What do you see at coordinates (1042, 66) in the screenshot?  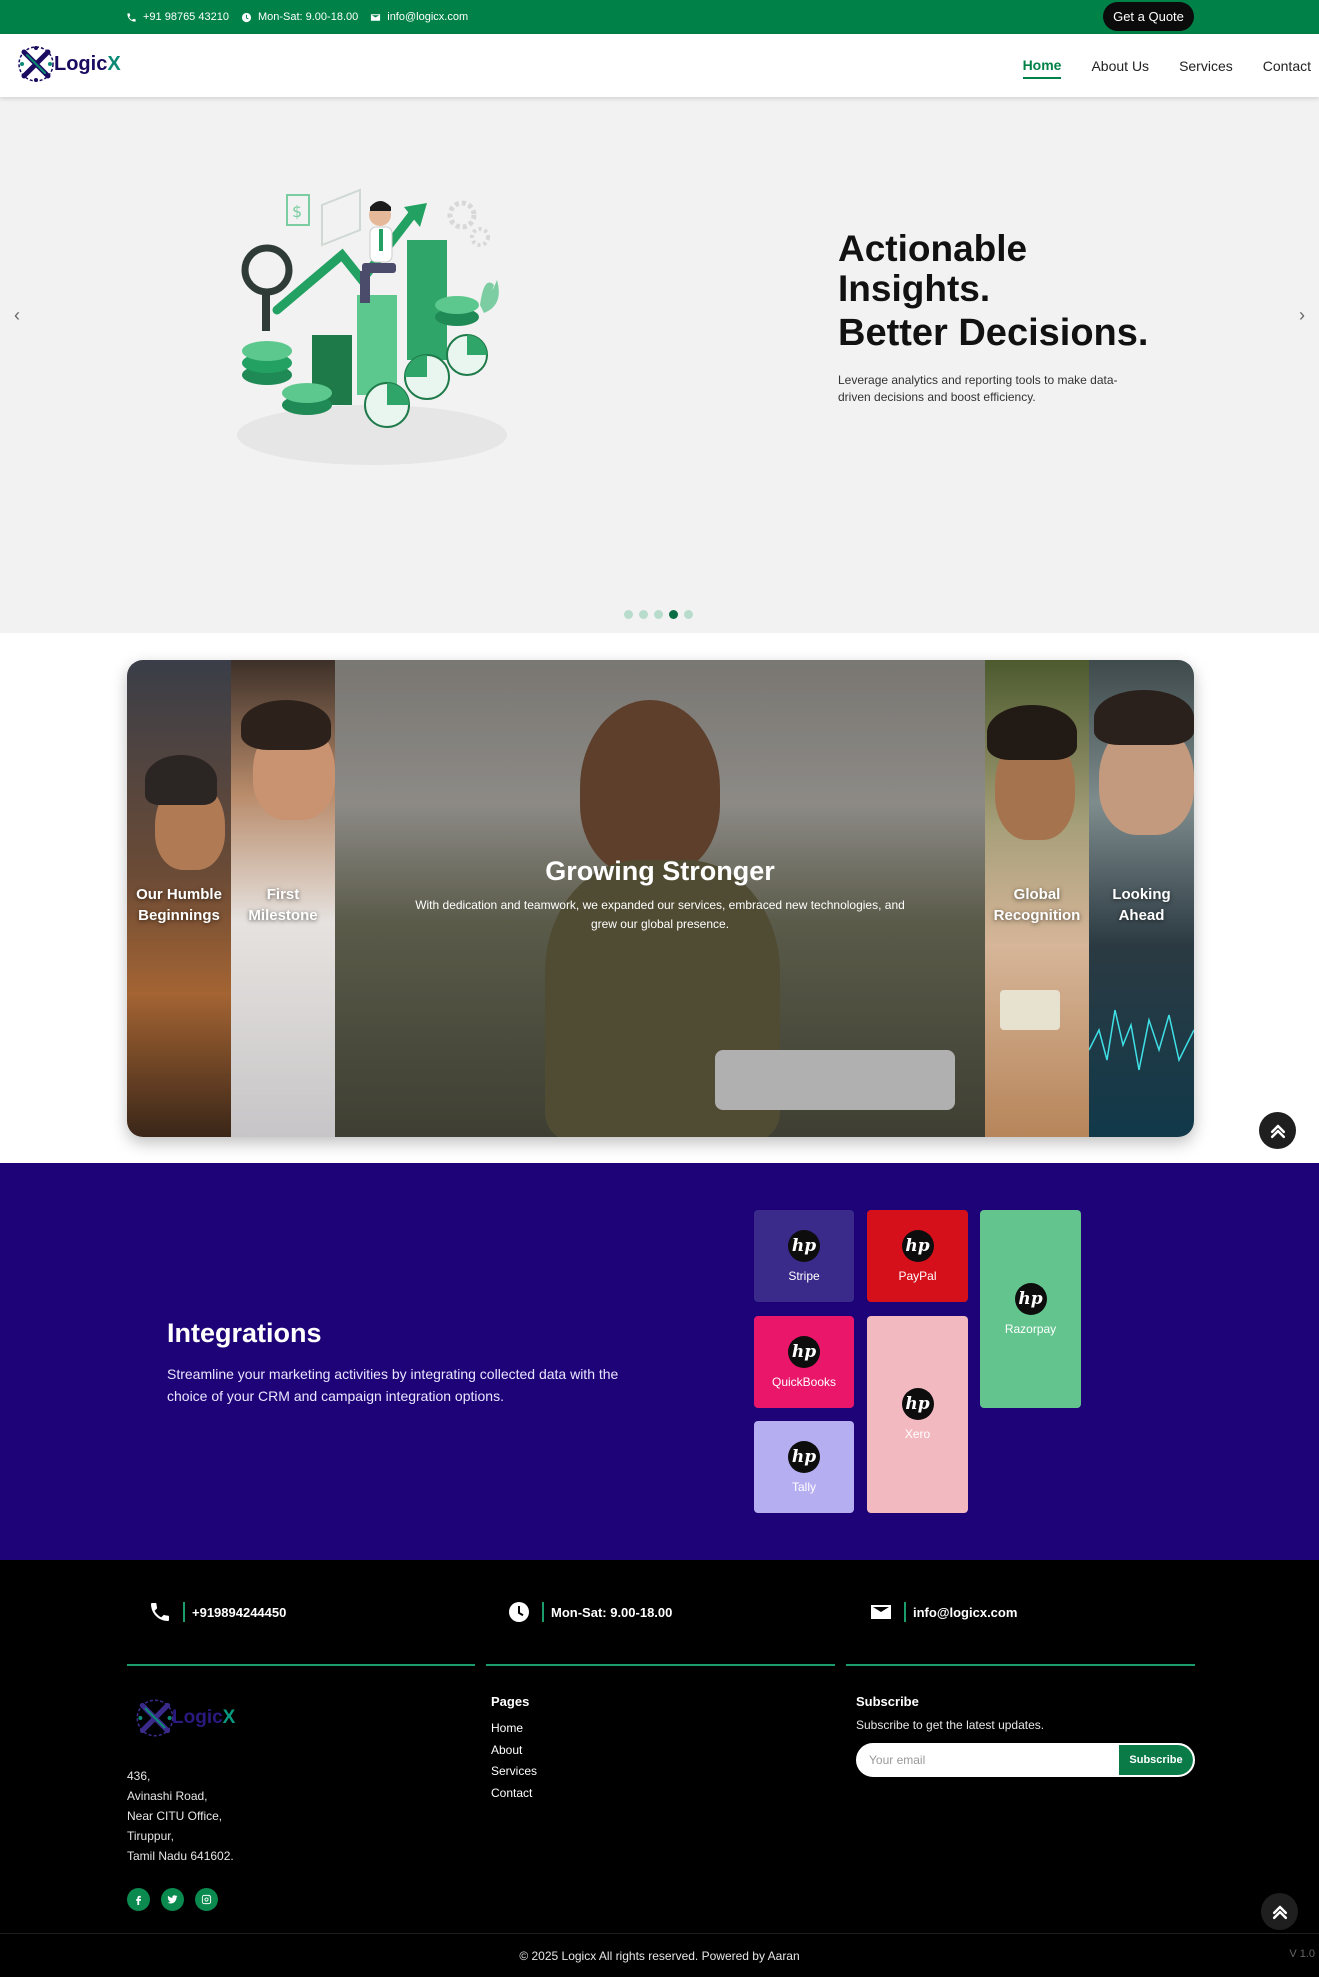 I see `nav-home: Home` at bounding box center [1042, 66].